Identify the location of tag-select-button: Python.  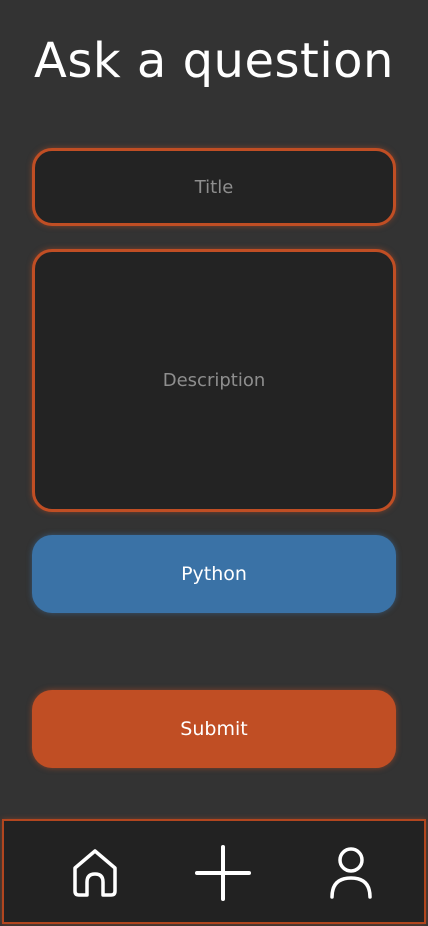
(214, 574).